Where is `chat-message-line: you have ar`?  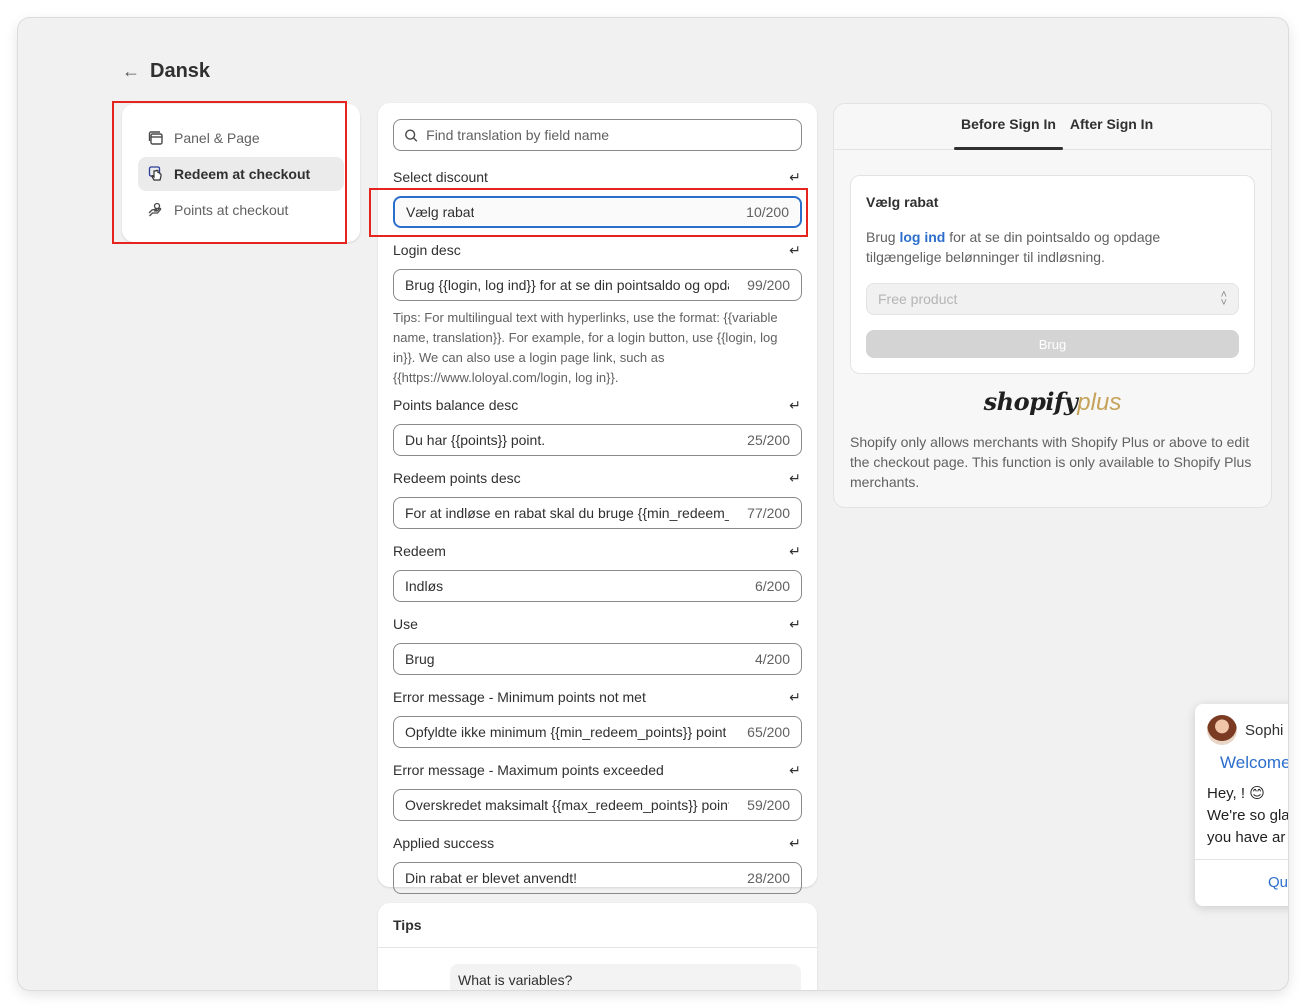 chat-message-line: you have ar is located at coordinates (1246, 837).